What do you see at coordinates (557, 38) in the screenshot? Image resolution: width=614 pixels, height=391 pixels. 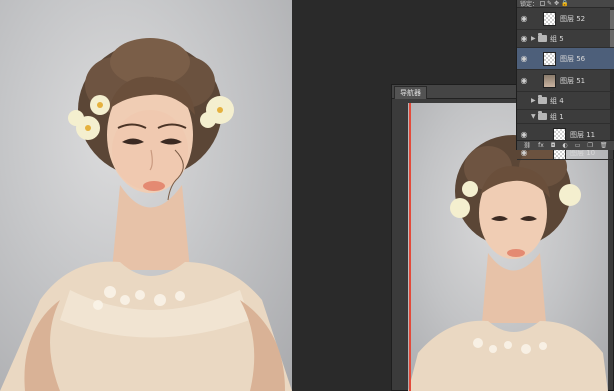 I see `layer-name: 组 5` at bounding box center [557, 38].